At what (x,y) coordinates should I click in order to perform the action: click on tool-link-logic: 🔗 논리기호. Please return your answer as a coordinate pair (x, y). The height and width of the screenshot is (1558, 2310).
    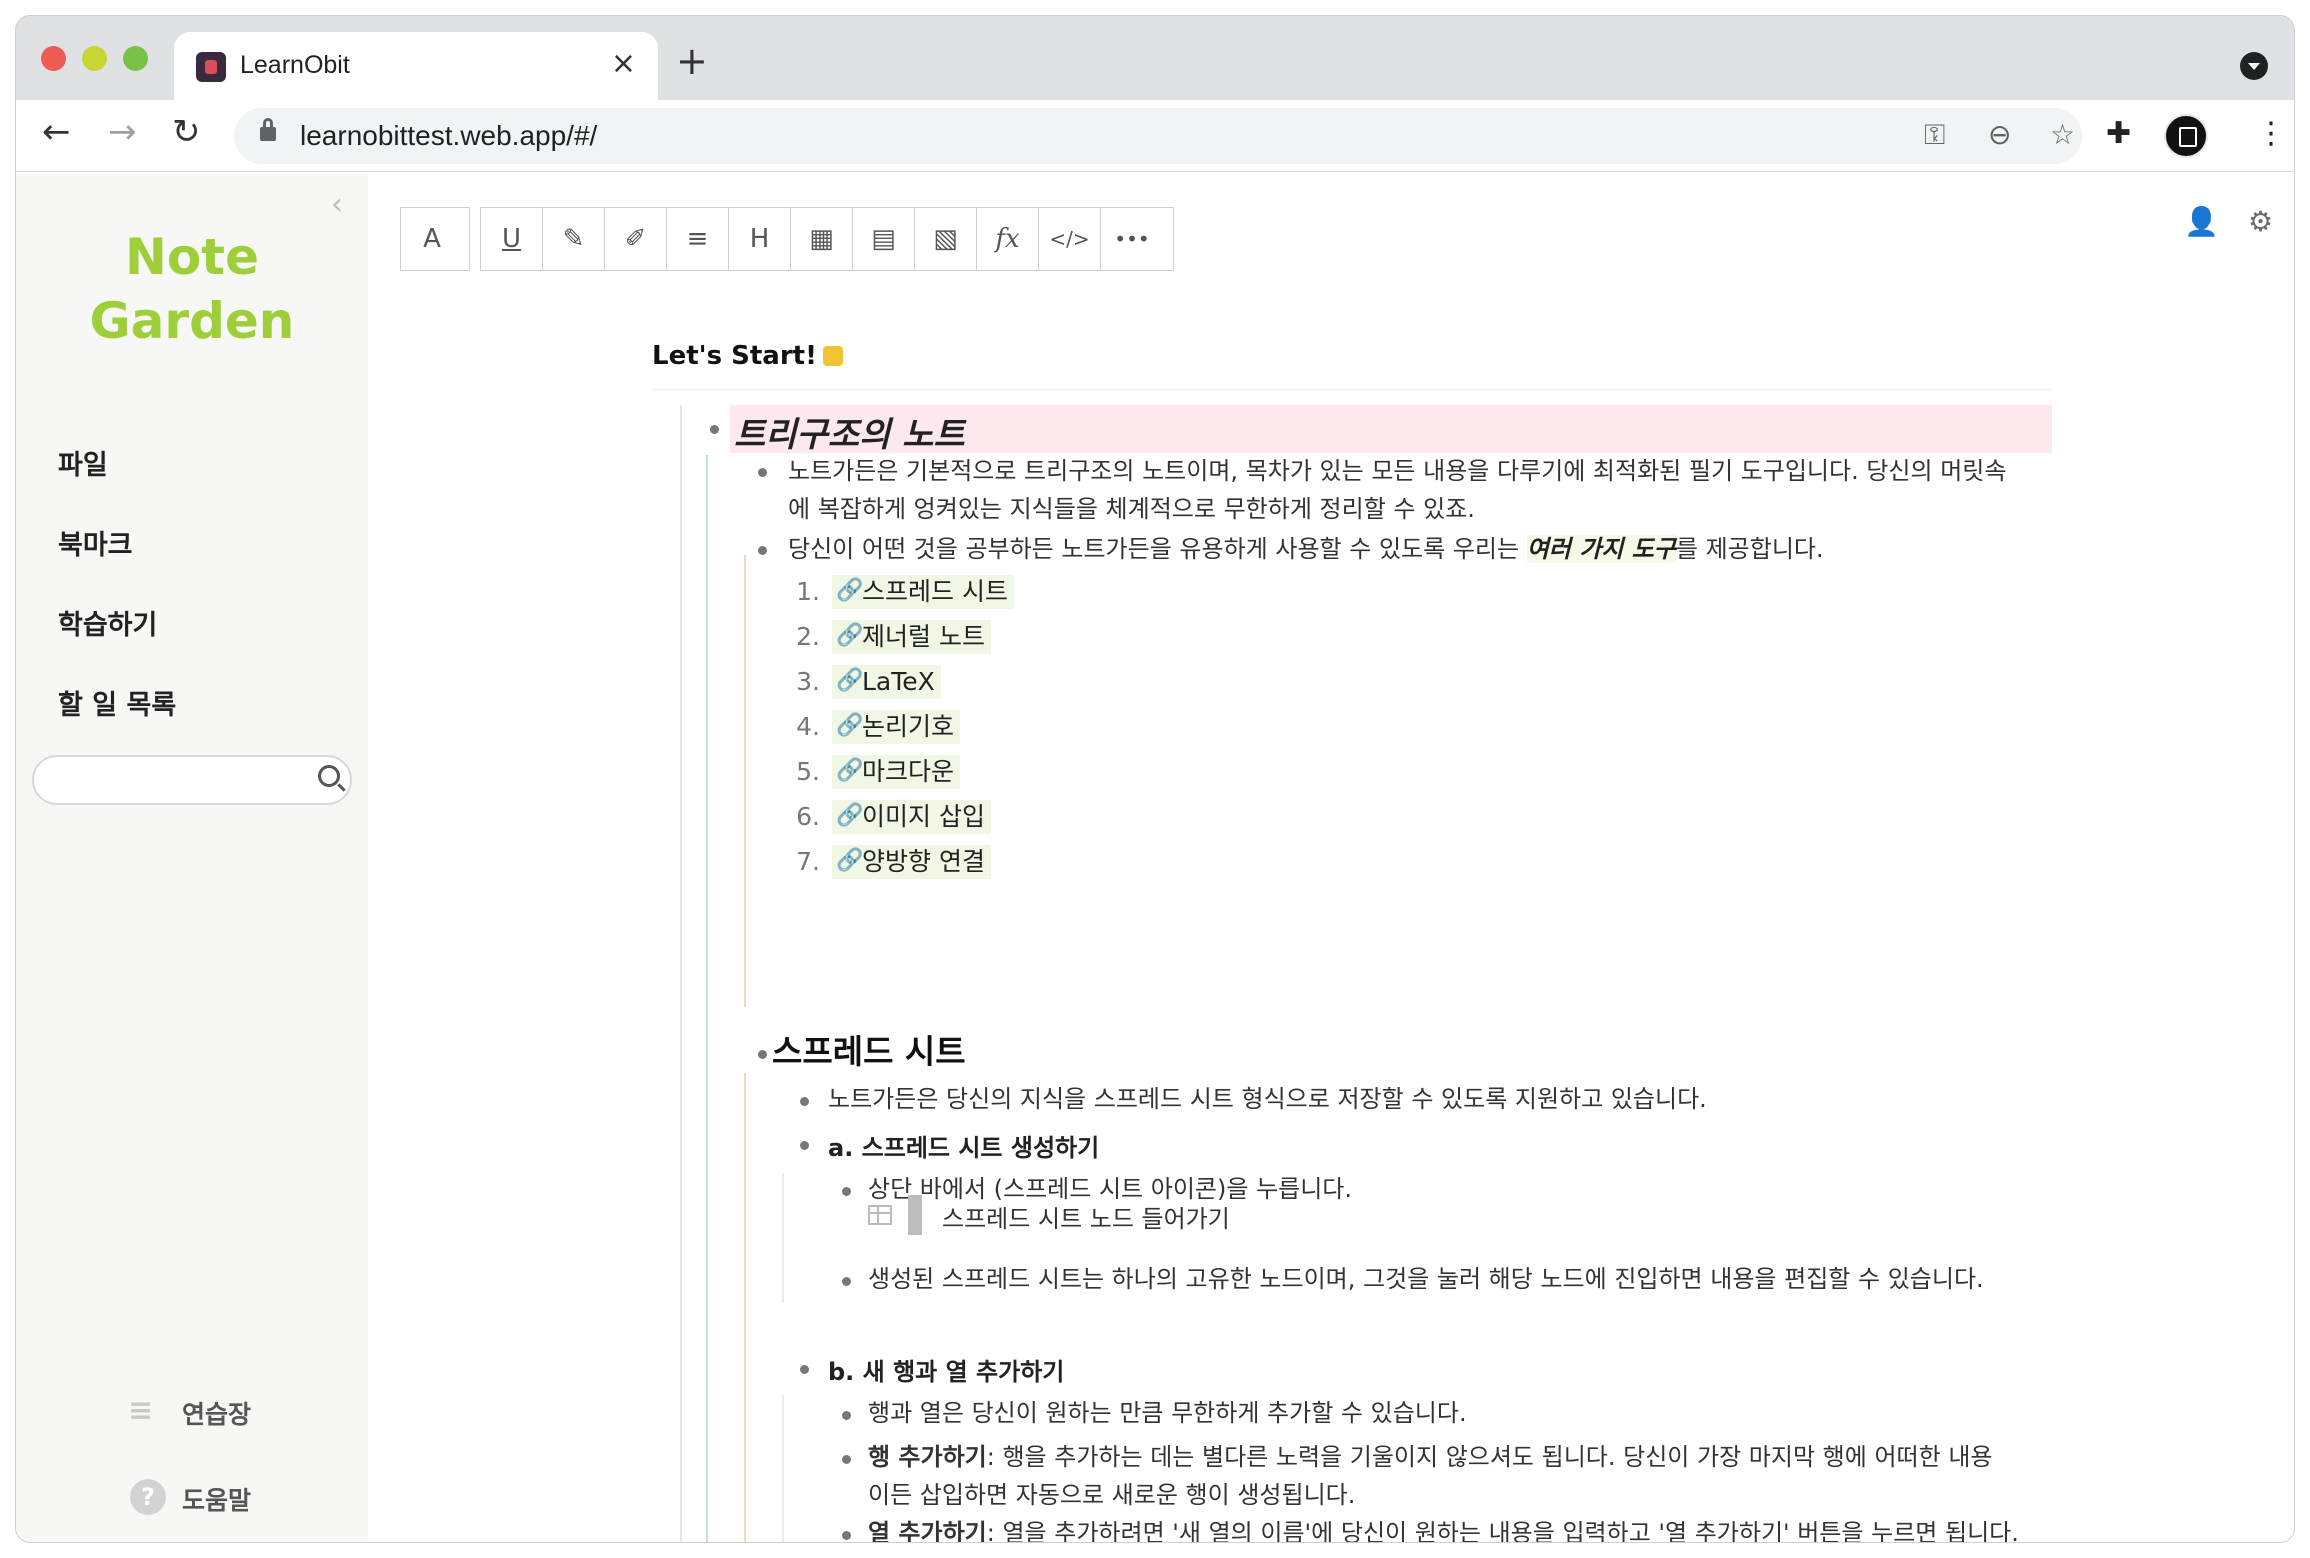
    Looking at the image, I should click on (896, 727).